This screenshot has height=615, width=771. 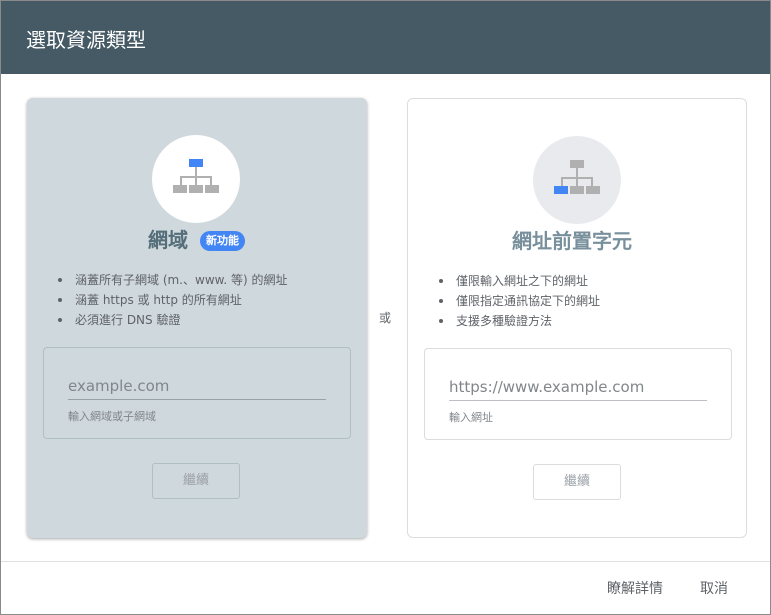 I want to click on list-item: 僅限指定通訊協定下的網址, so click(x=518, y=301).